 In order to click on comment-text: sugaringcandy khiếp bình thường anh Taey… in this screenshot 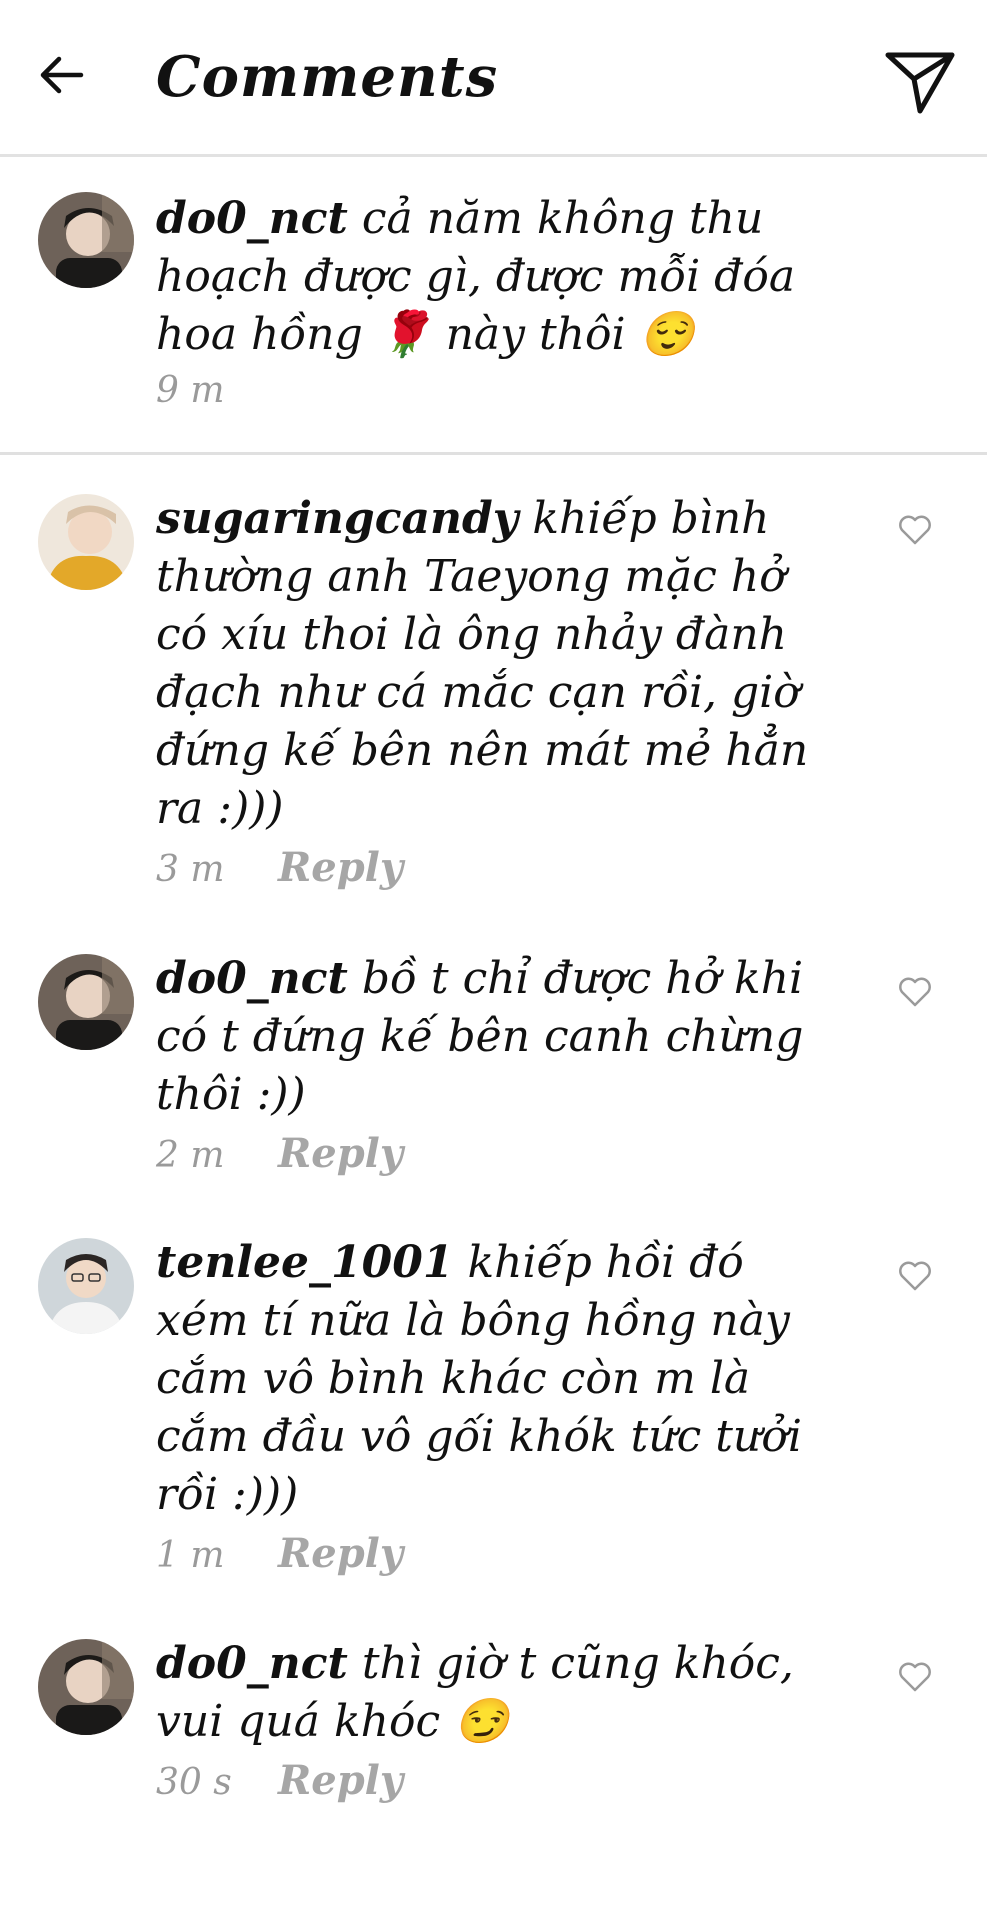, I will do `click(501, 664)`.